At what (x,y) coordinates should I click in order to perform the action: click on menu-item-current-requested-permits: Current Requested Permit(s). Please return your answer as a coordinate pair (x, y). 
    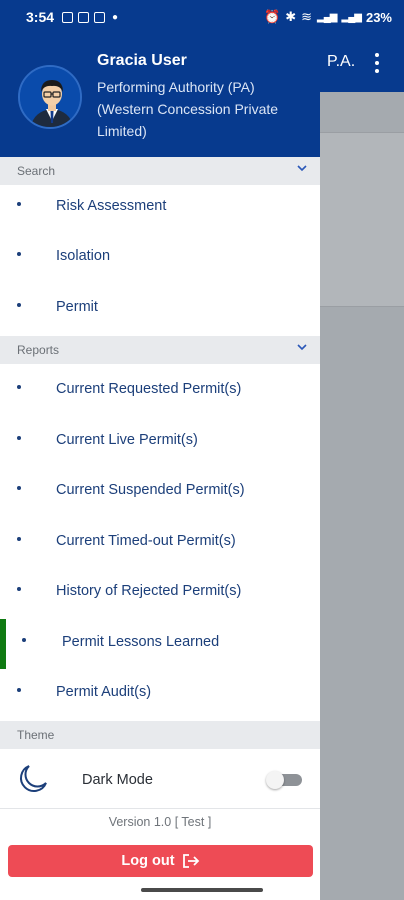
    Looking at the image, I should click on (160, 391).